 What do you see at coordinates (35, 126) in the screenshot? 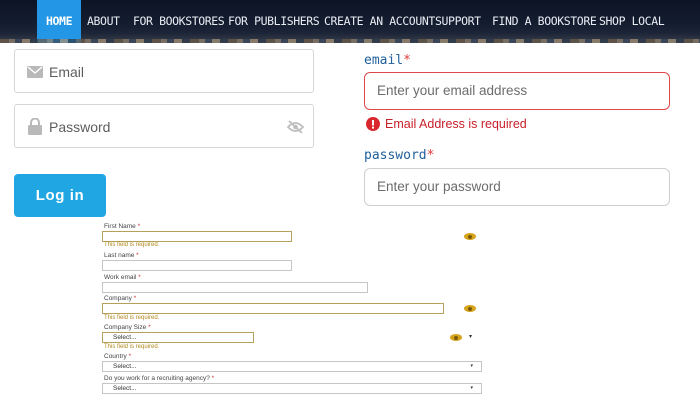
I see `lock-icon` at bounding box center [35, 126].